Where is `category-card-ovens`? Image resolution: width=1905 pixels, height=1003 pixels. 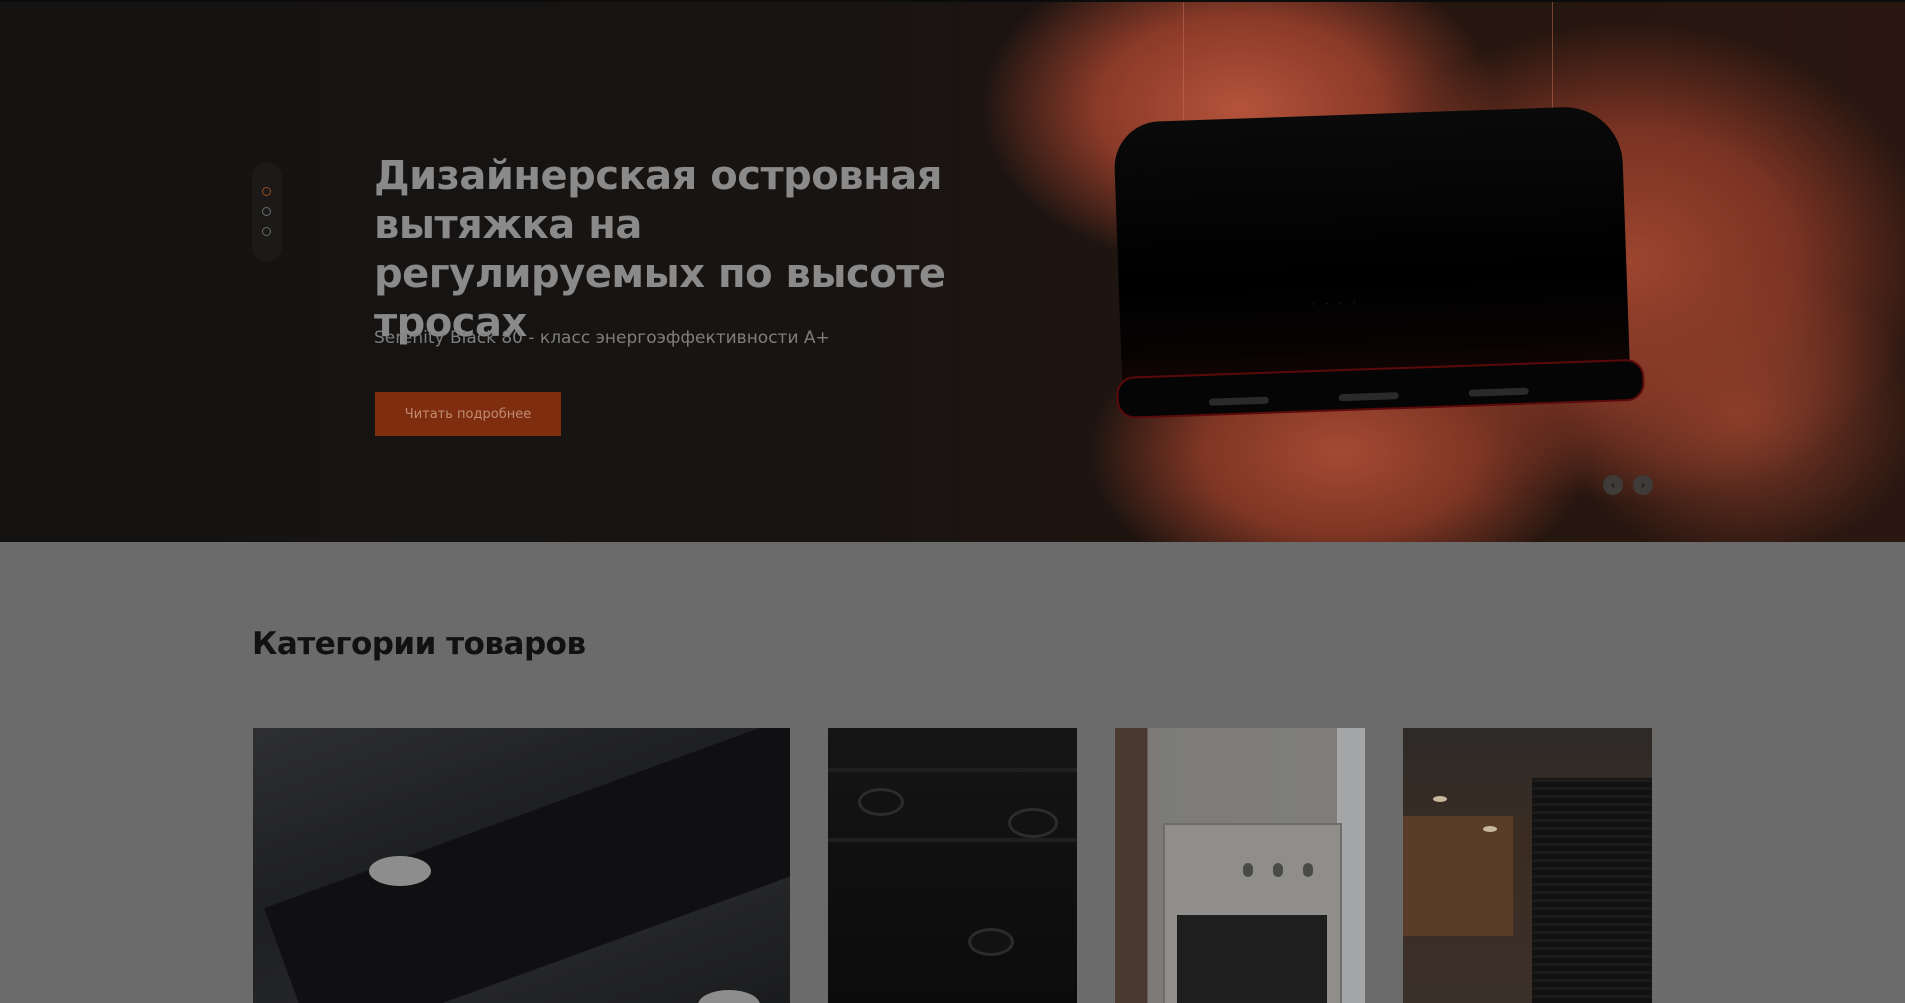 category-card-ovens is located at coordinates (1240, 865).